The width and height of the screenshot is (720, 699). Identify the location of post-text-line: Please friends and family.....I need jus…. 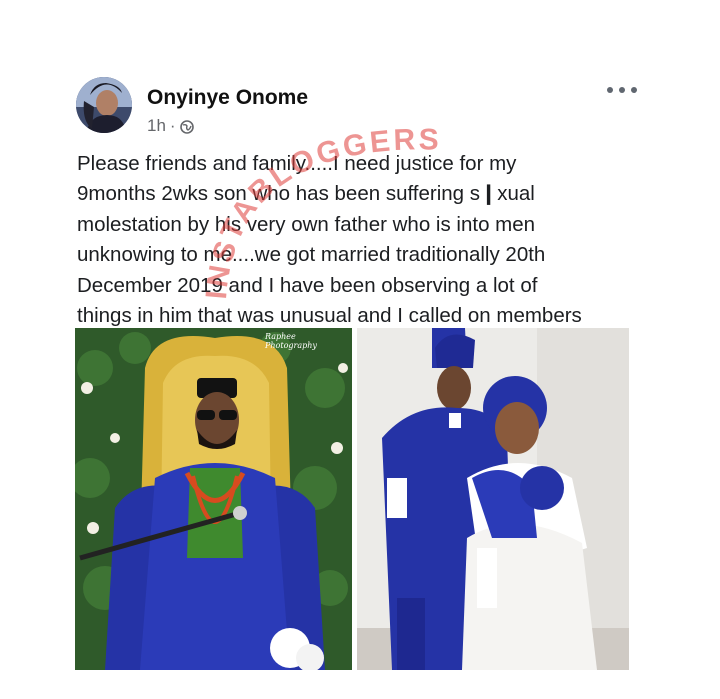
(297, 163).